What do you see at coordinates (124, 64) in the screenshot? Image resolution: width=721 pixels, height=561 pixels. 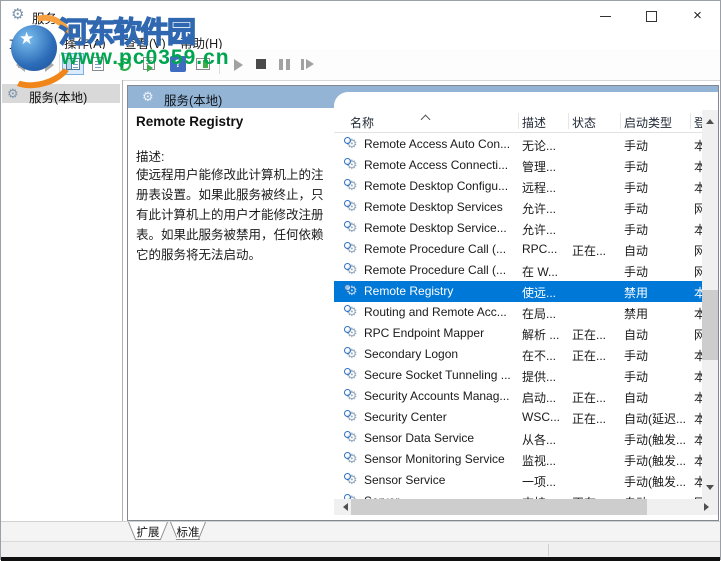 I see `refresh-icon` at bounding box center [124, 64].